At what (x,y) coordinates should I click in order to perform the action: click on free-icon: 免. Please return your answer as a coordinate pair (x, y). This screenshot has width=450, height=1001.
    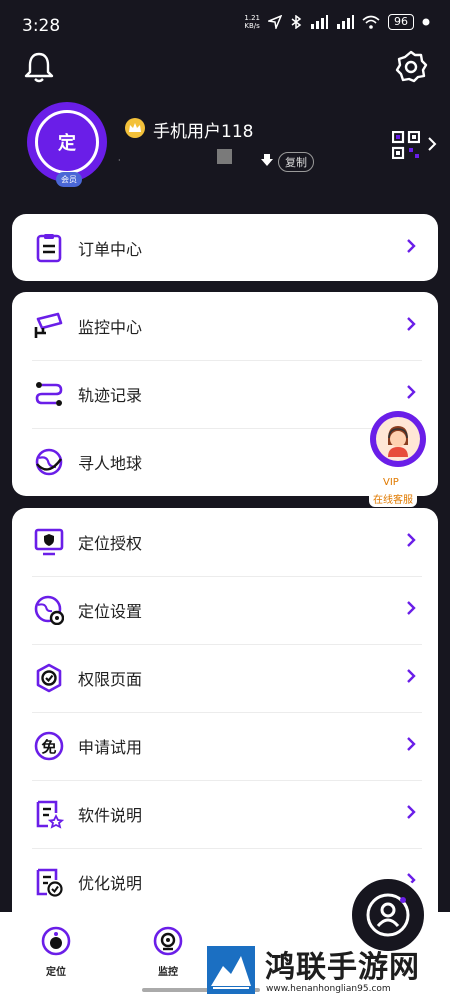
    Looking at the image, I should click on (49, 746).